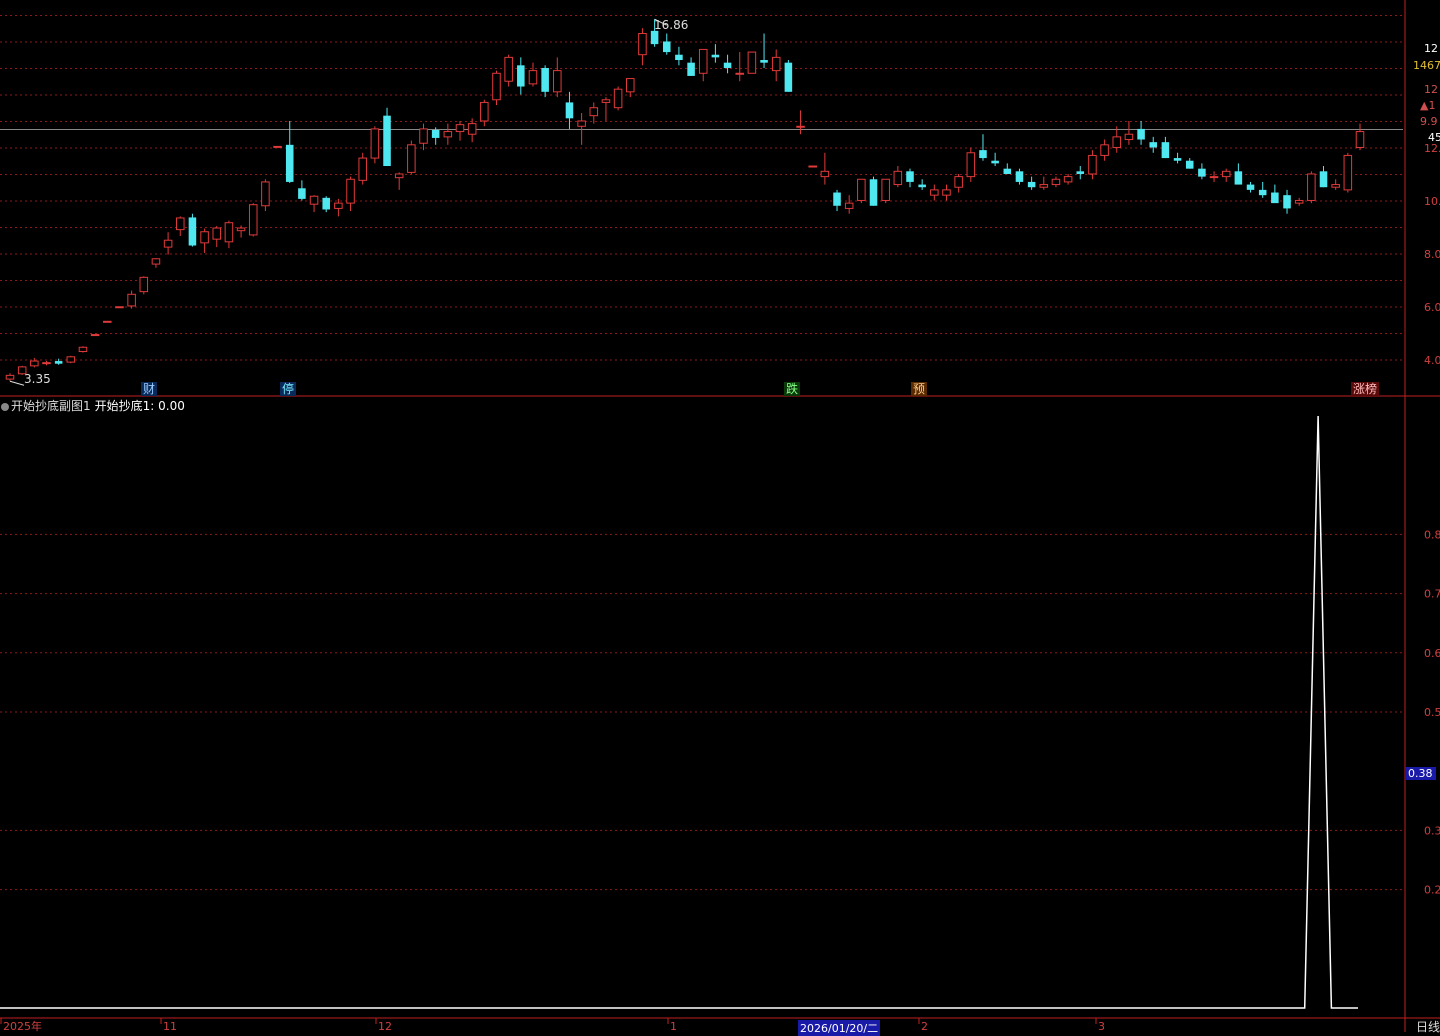  What do you see at coordinates (149, 389) in the screenshot?
I see `event-marker-cai: 财` at bounding box center [149, 389].